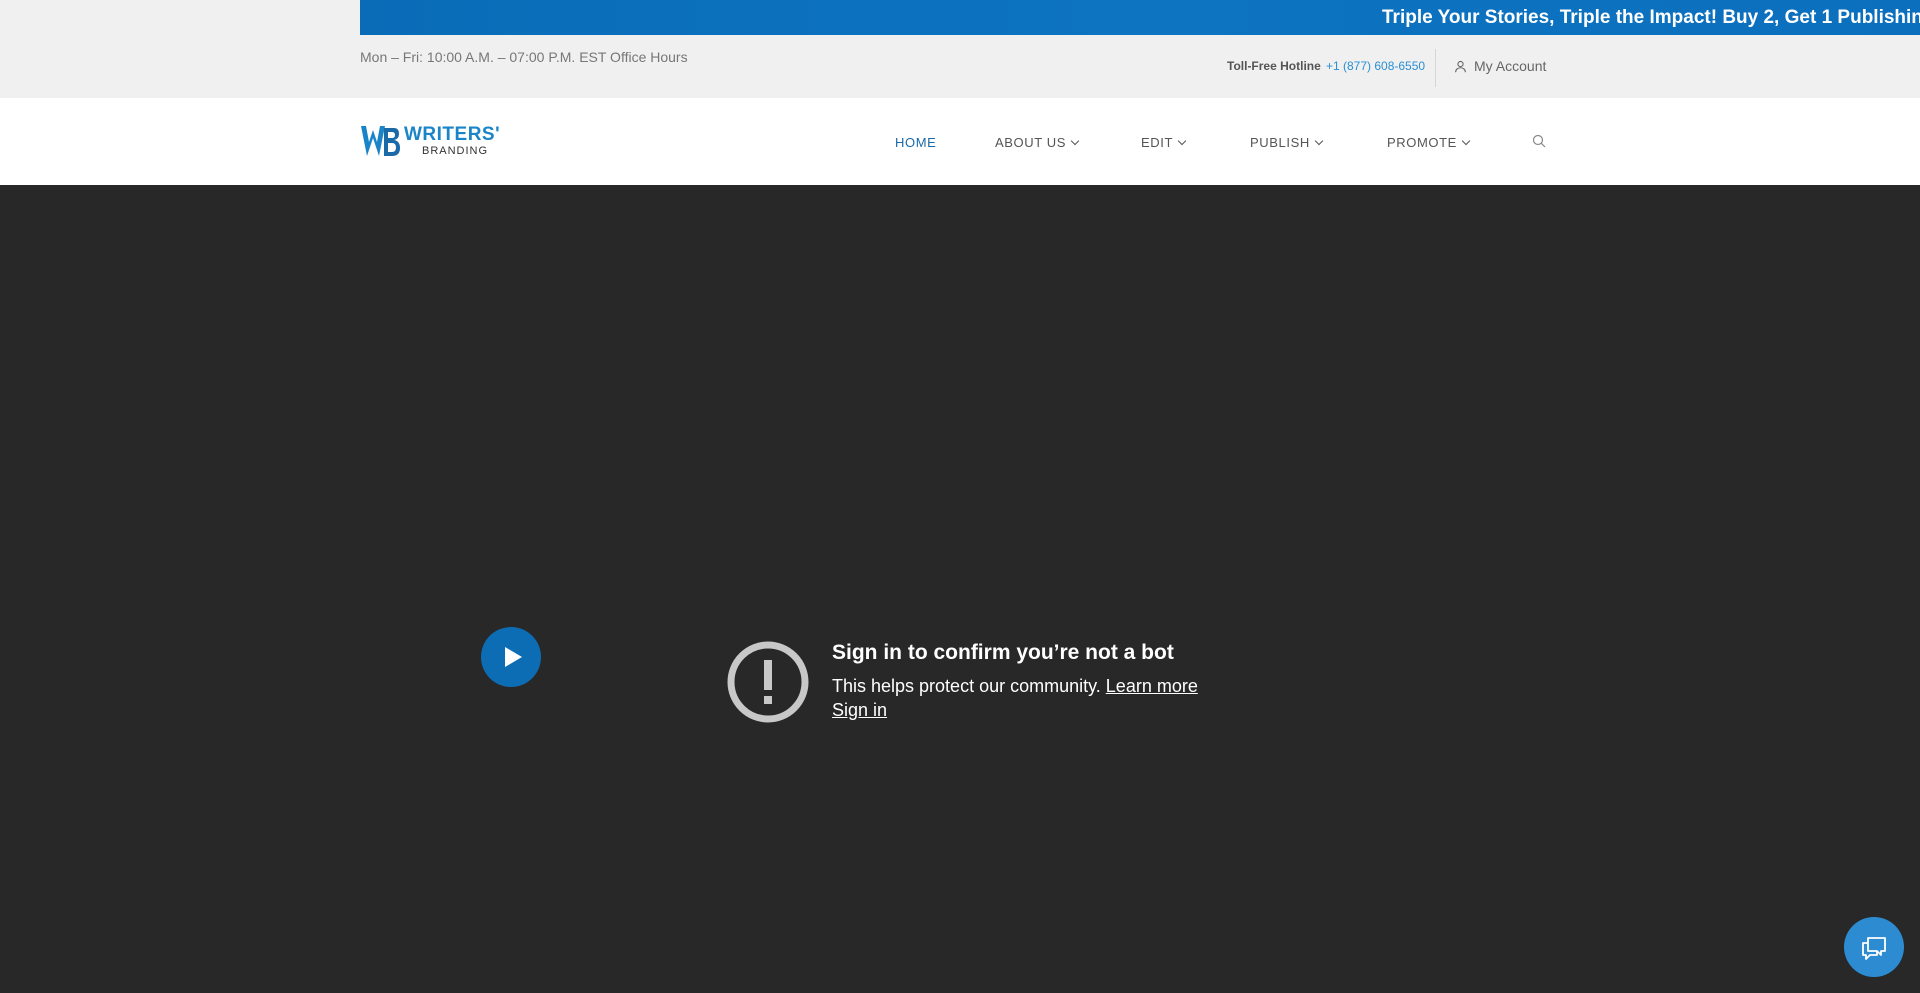  I want to click on nav-promote-label: PROMOTE, so click(1422, 142).